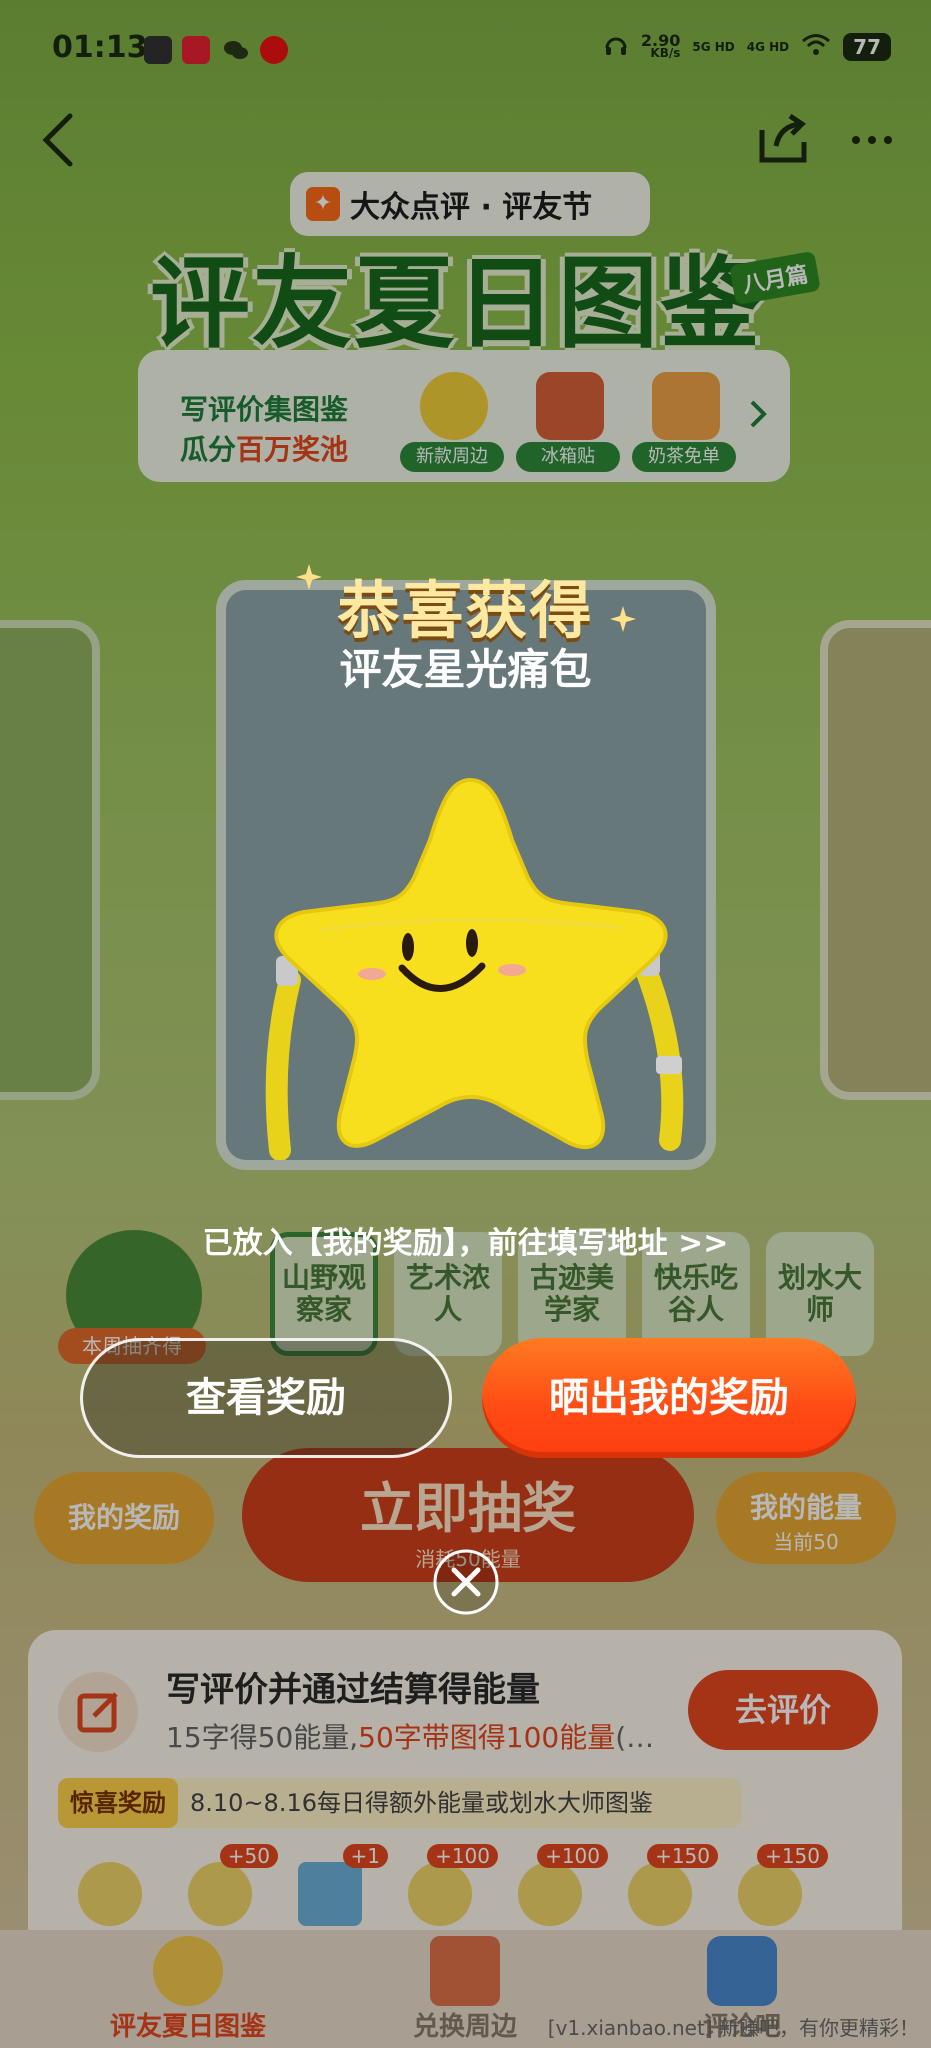  What do you see at coordinates (470, 960) in the screenshot?
I see `star-bag-icon` at bounding box center [470, 960].